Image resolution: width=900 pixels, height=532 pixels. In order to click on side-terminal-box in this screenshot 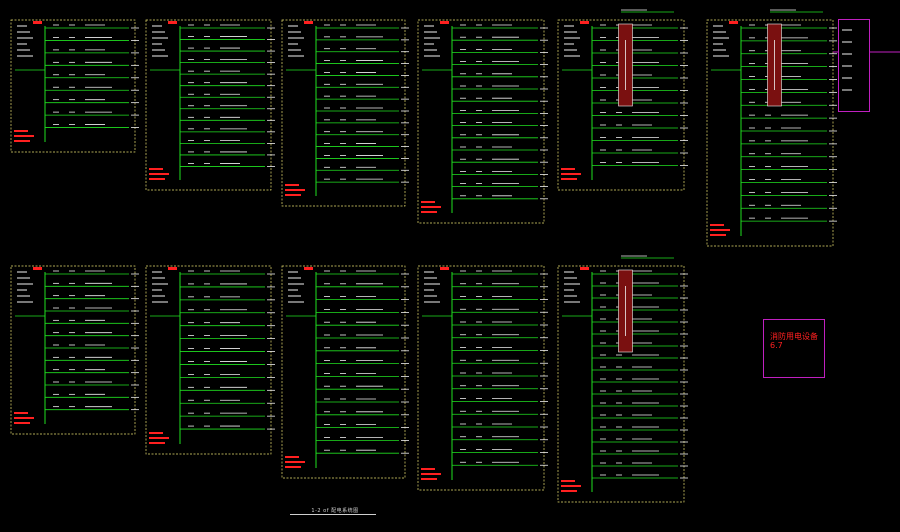, I will do `click(854, 65)`.